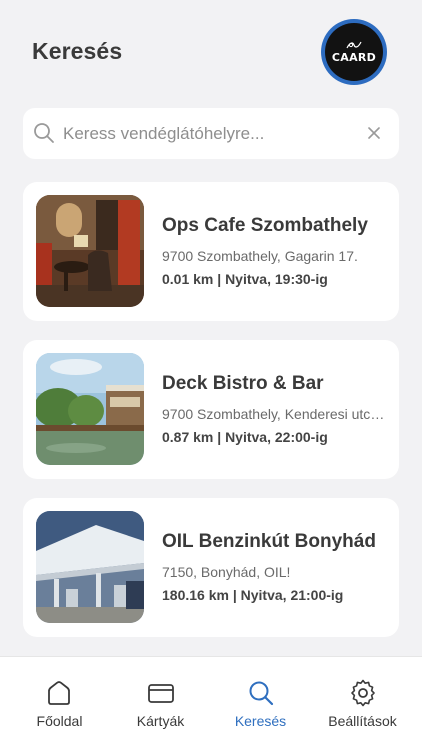 The height and width of the screenshot is (750, 422). What do you see at coordinates (363, 693) in the screenshot?
I see `gear-icon` at bounding box center [363, 693].